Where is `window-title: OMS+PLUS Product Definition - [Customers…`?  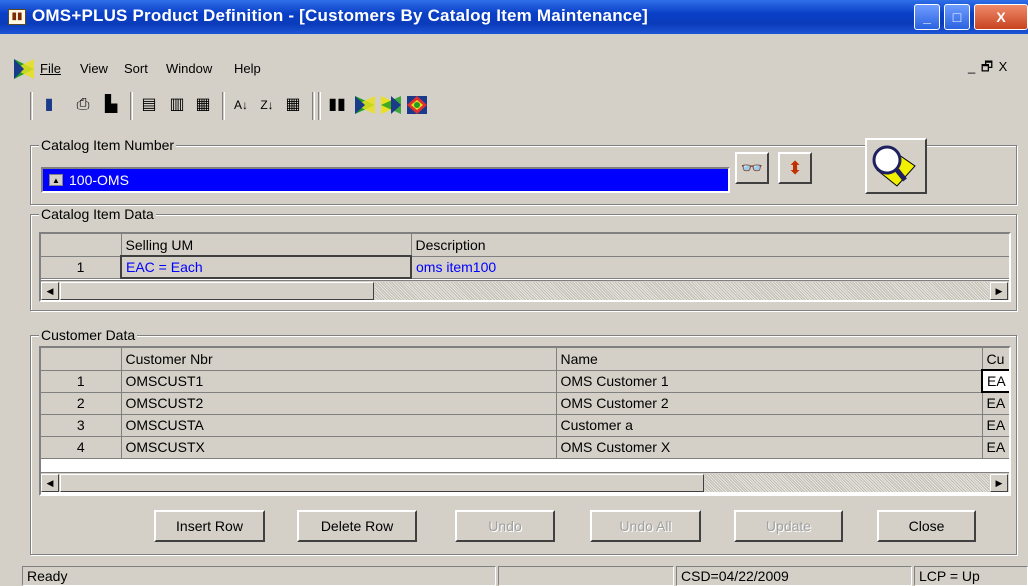
window-title: OMS+PLUS Product Definition - [Customers… is located at coordinates (340, 15).